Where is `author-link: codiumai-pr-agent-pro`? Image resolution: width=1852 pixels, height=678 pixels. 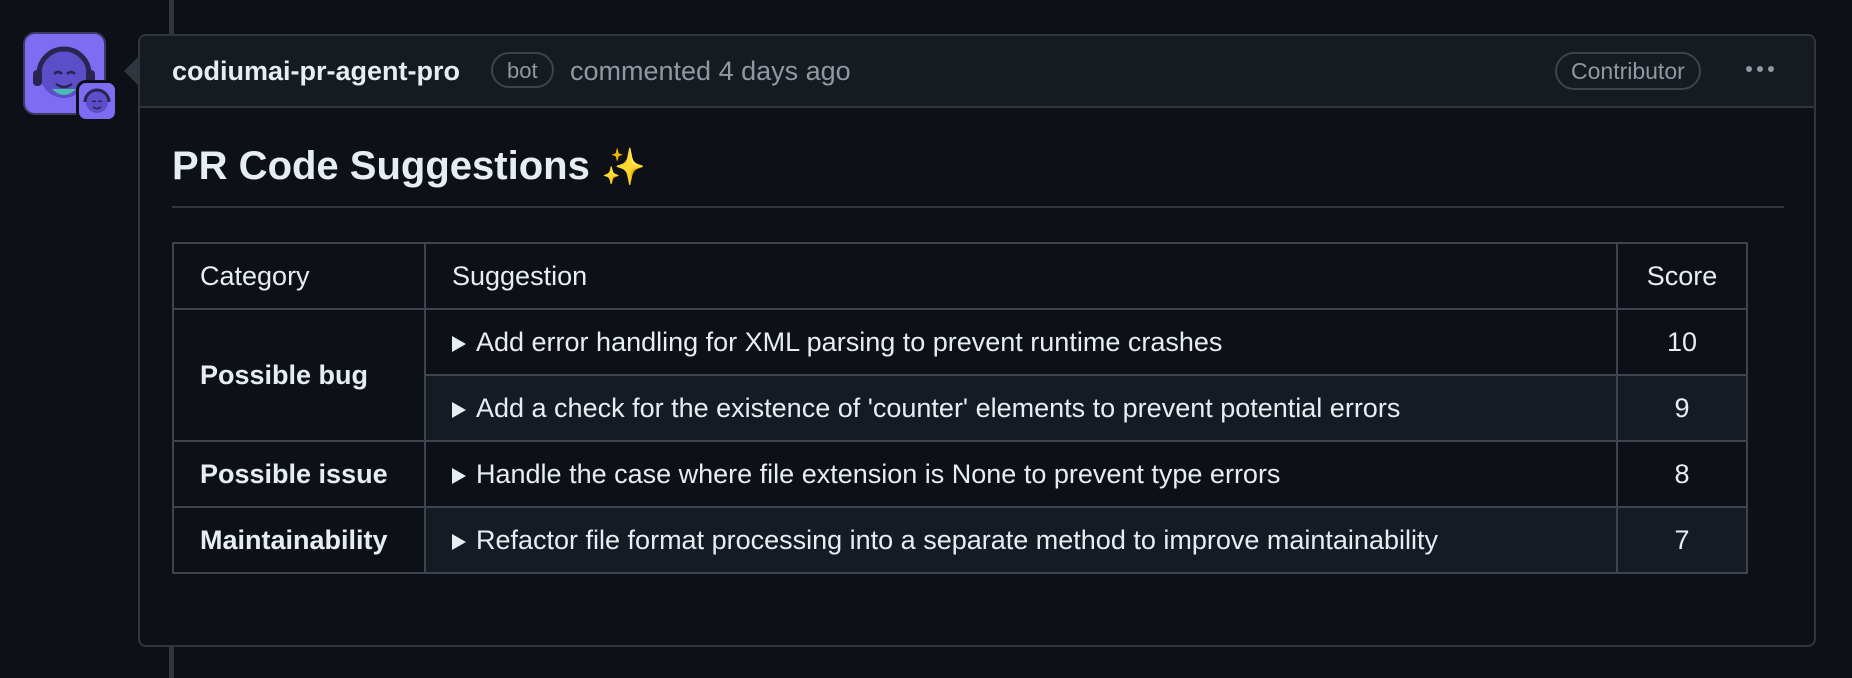
author-link: codiumai-pr-agent-pro is located at coordinates (316, 71).